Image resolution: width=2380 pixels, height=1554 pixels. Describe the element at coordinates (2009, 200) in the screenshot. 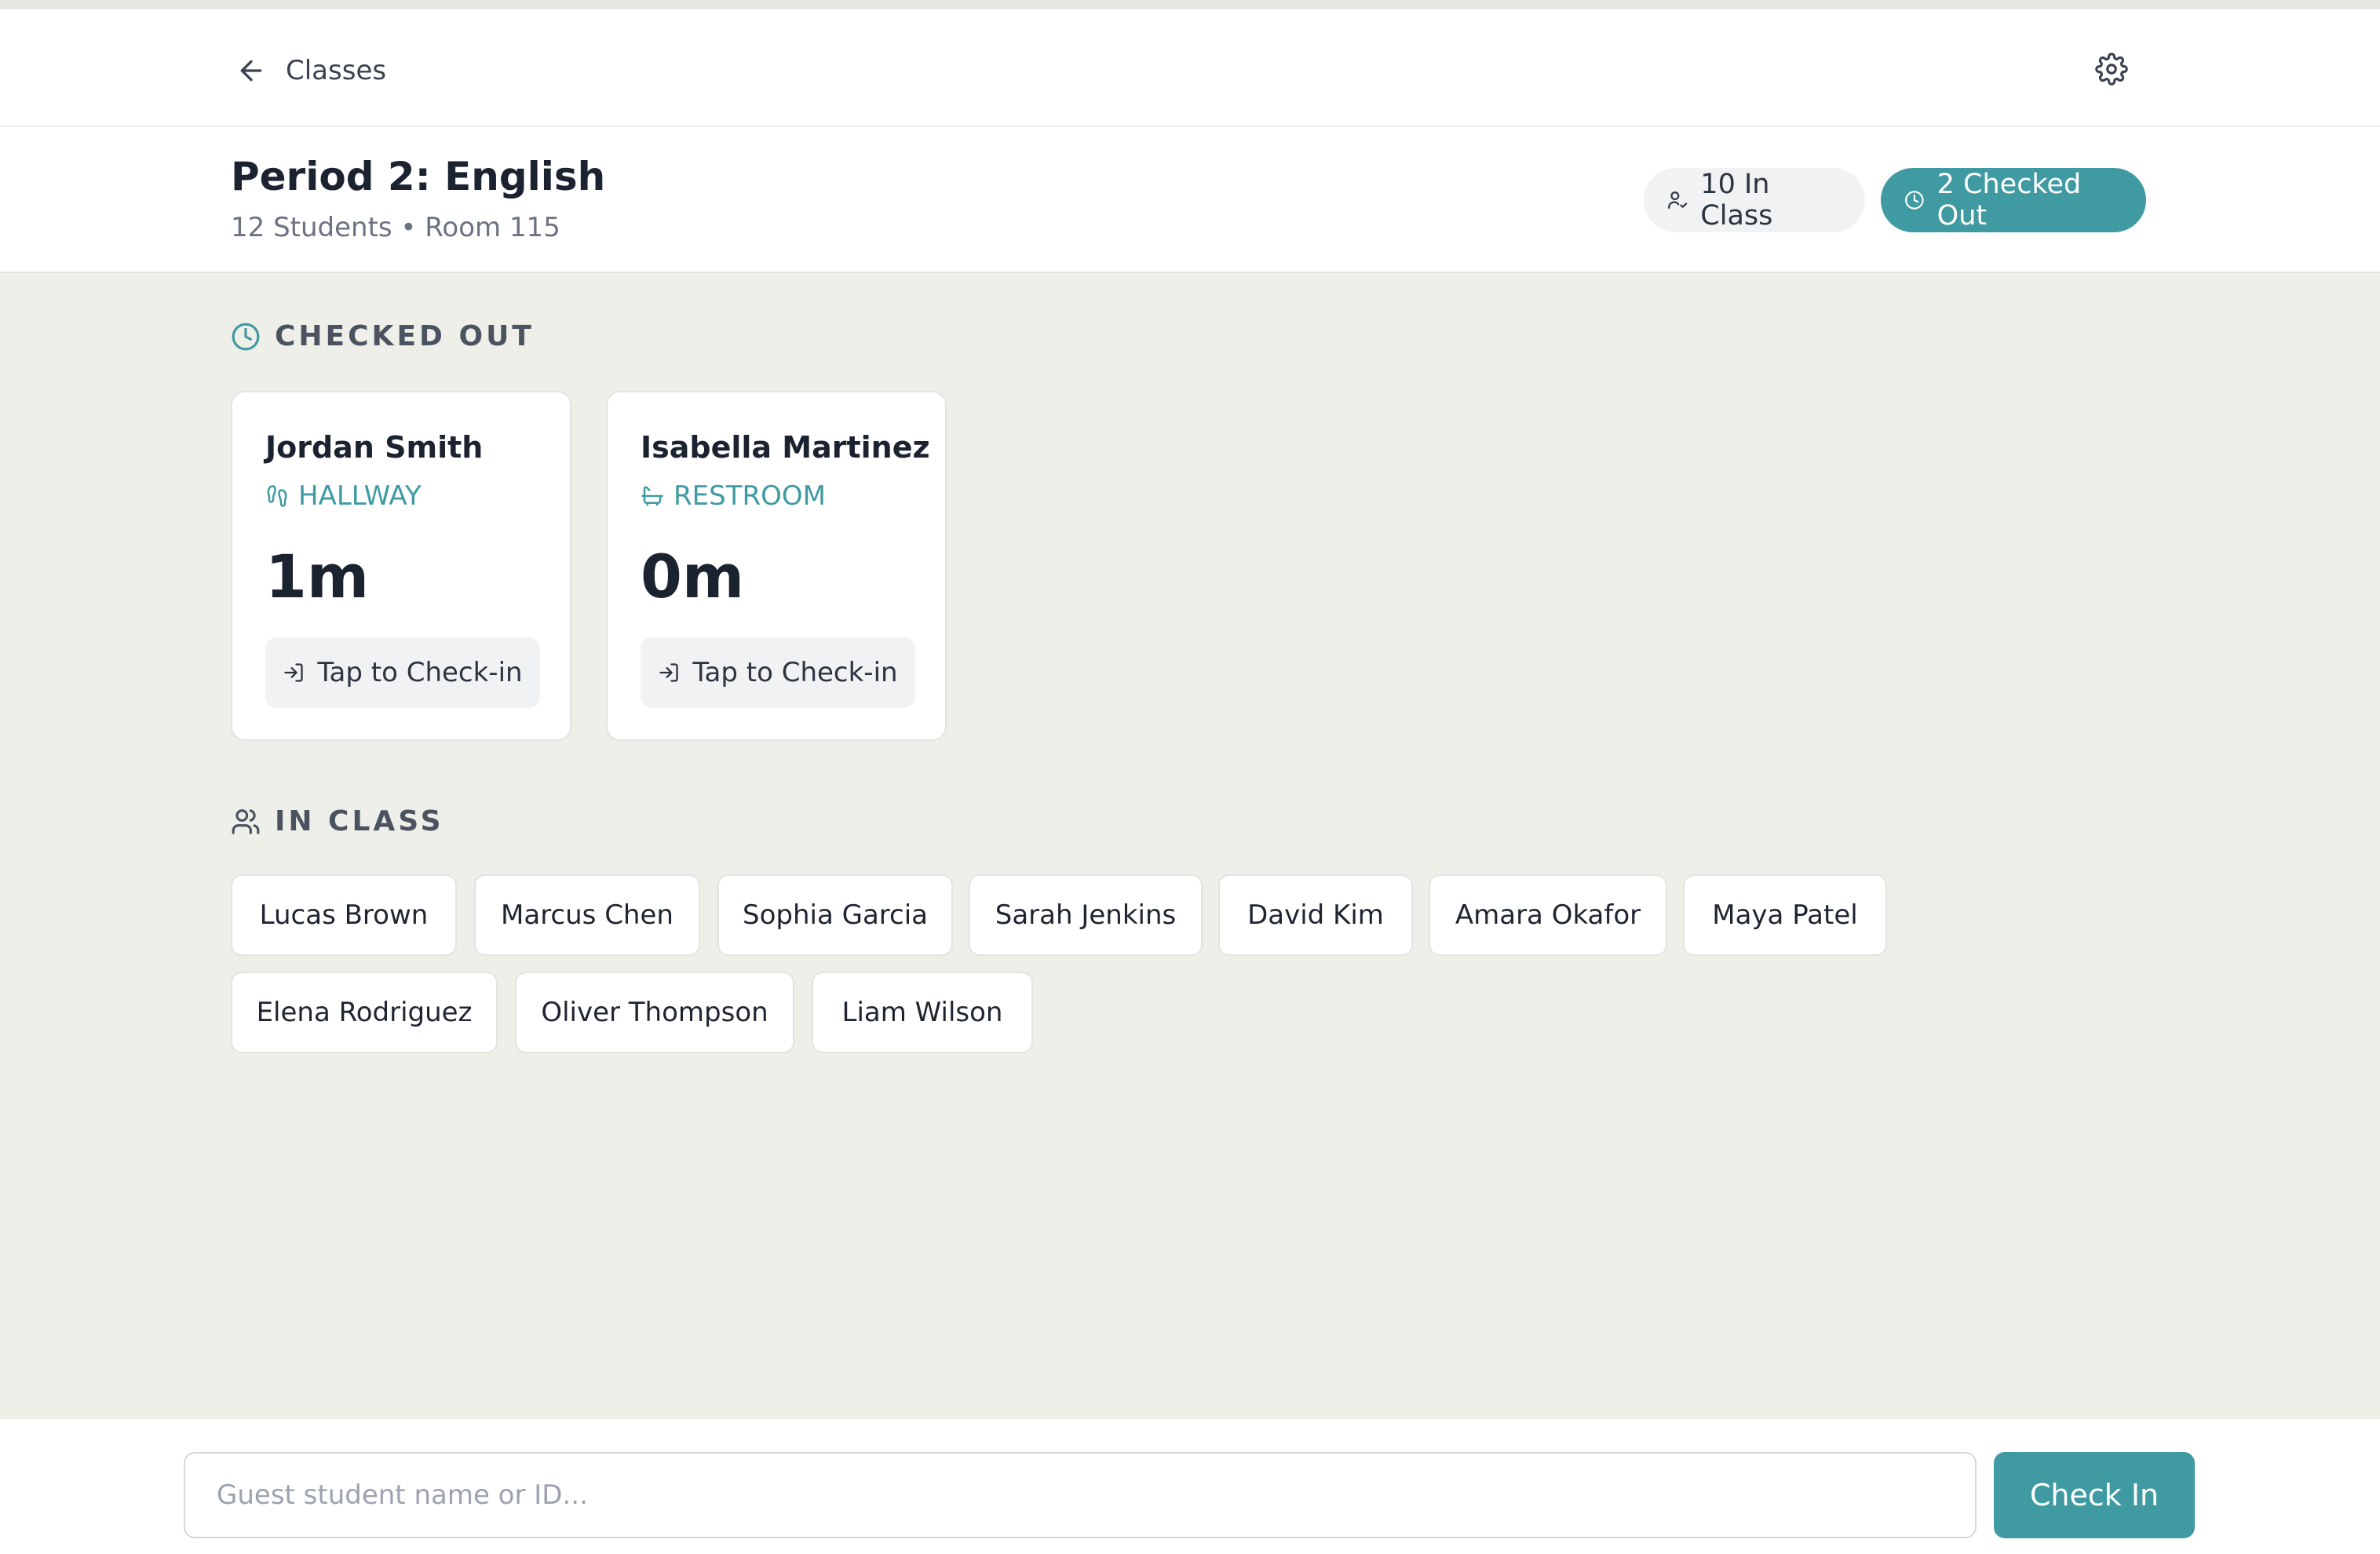

I see `checked-out-count-label: 2 Checked Out` at that location.